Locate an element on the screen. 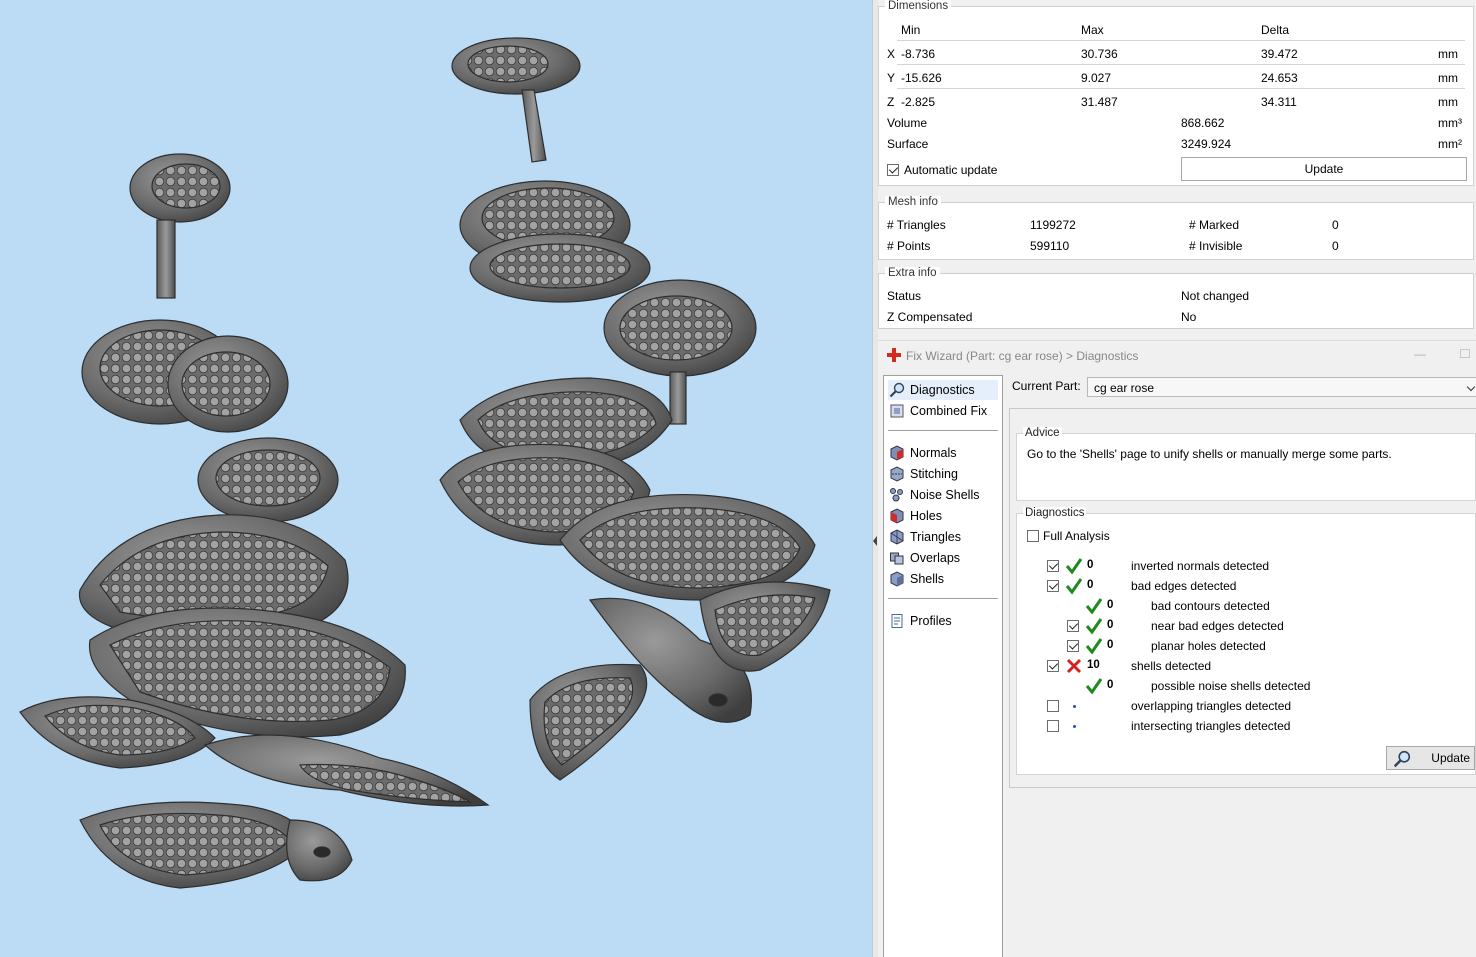 The height and width of the screenshot is (957, 1476). nav-stitching: Stitching is located at coordinates (943, 474).